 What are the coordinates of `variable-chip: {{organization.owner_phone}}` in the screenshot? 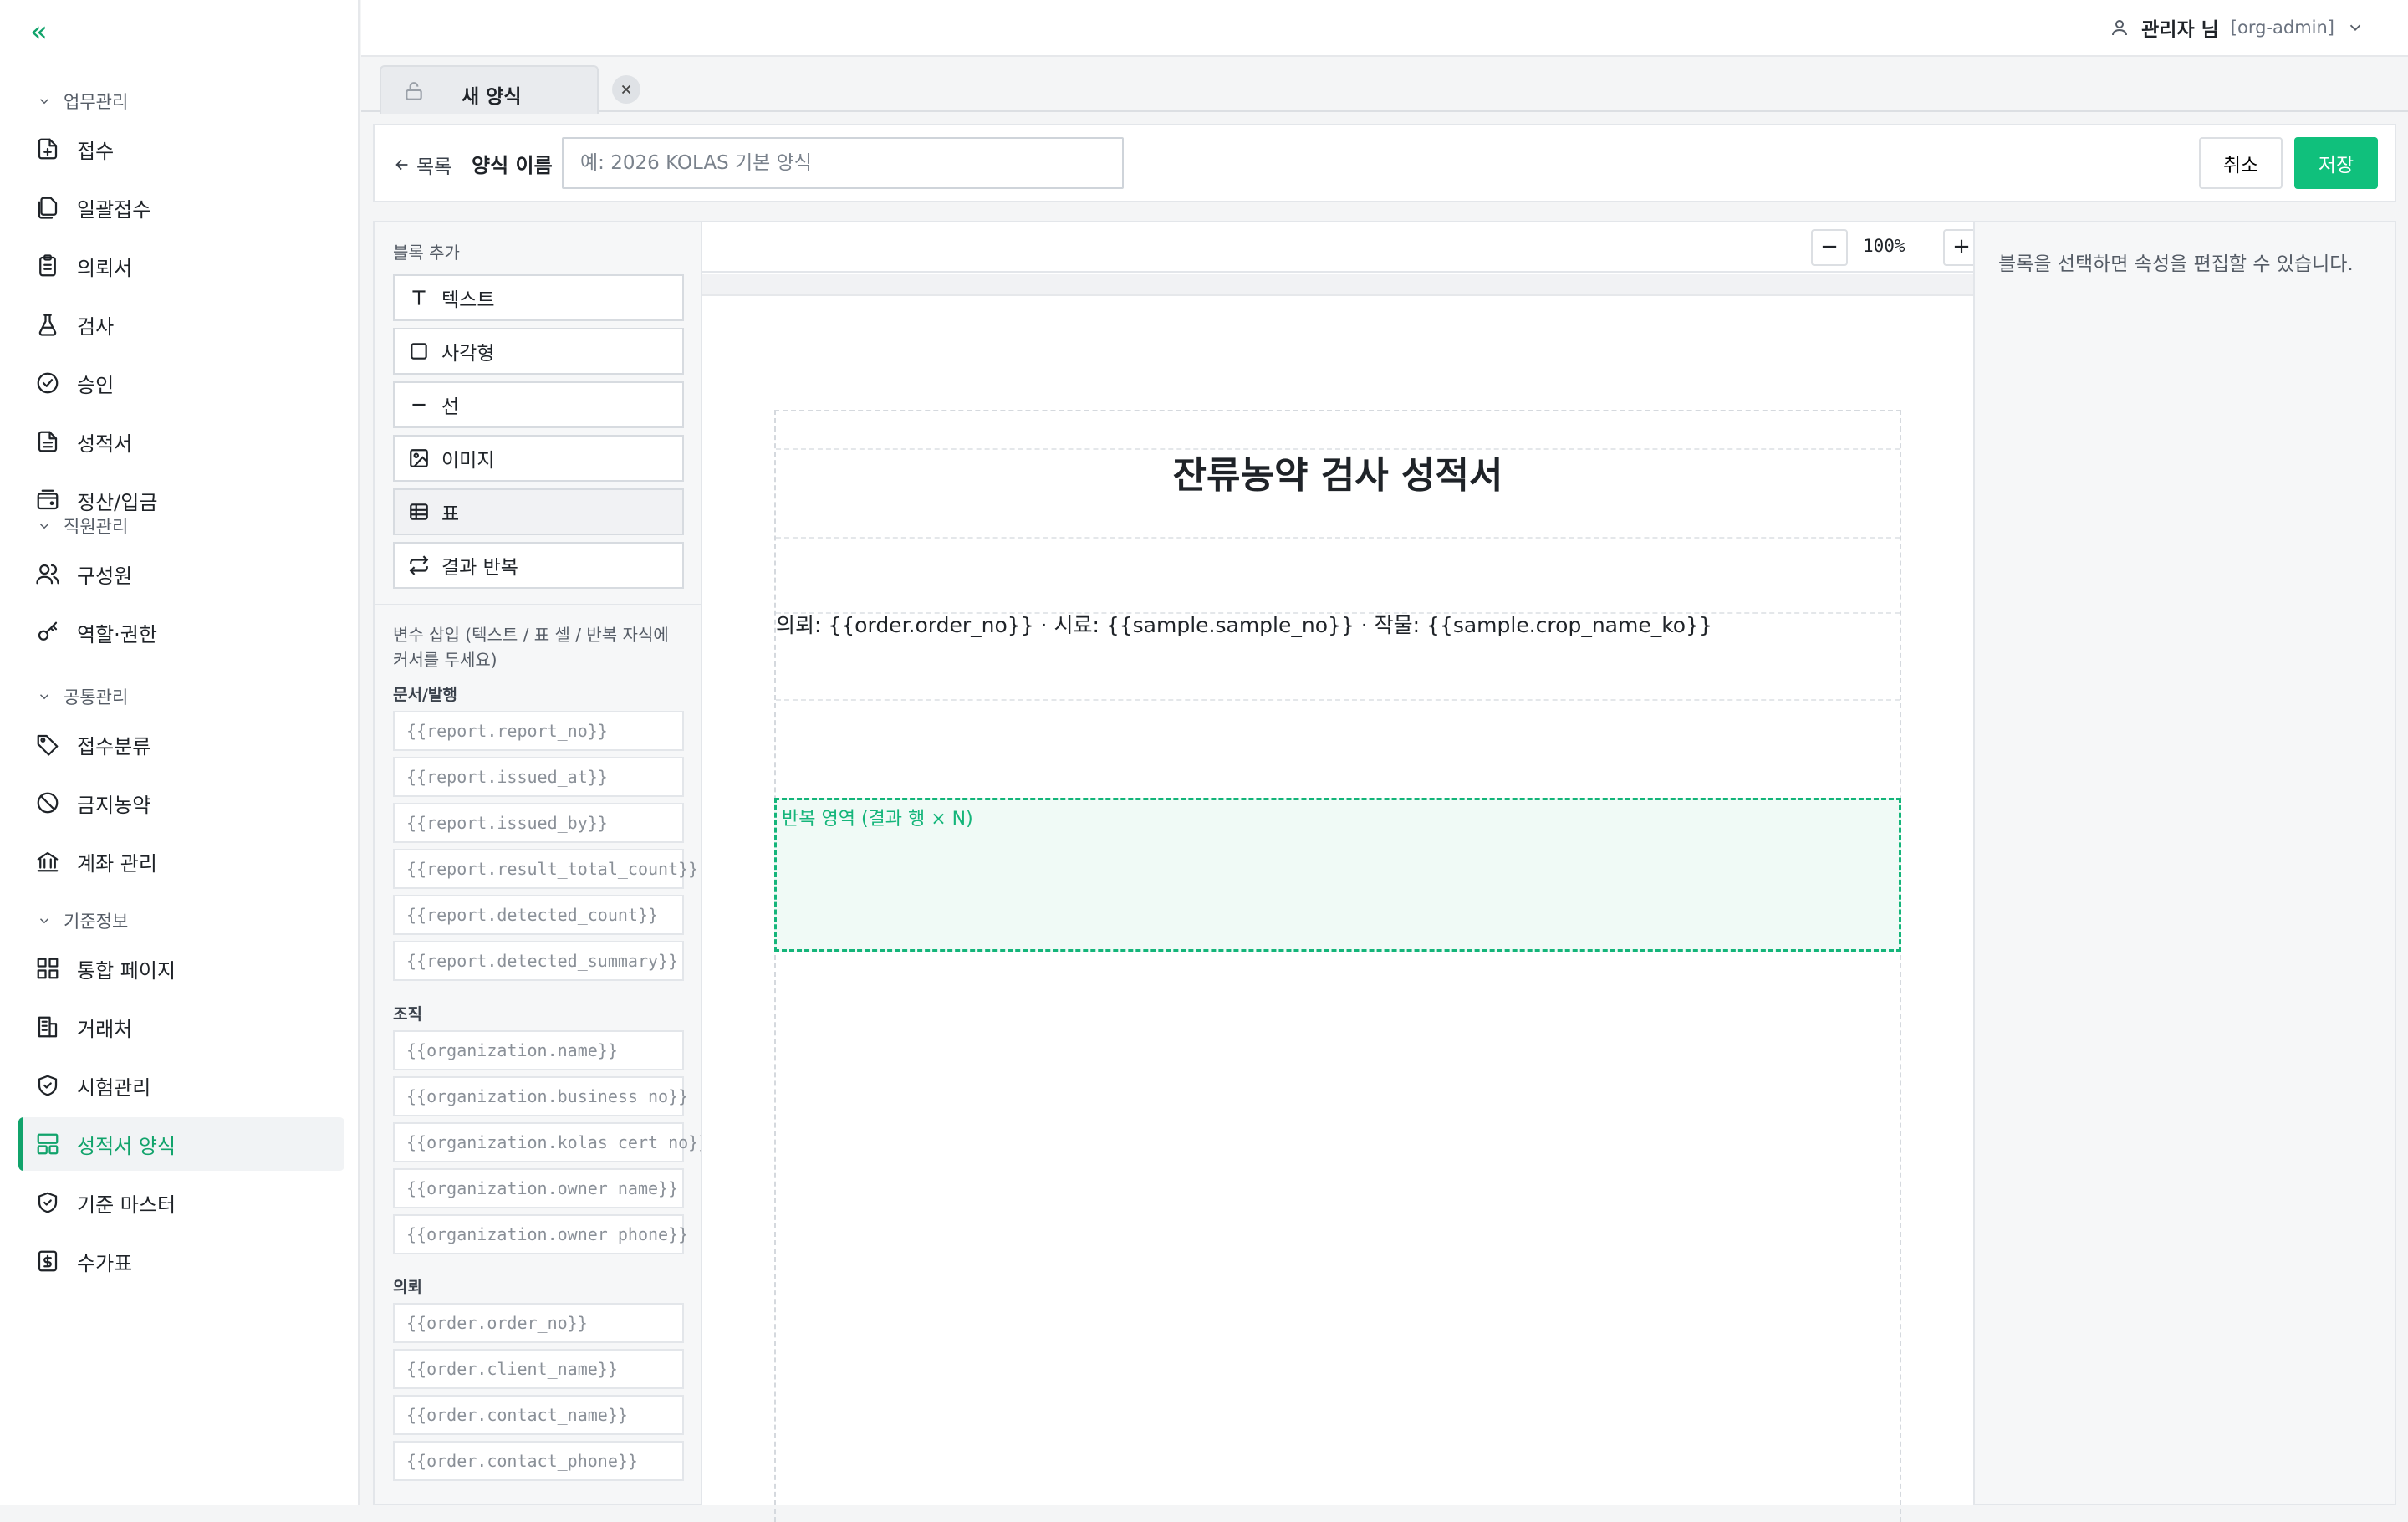 It's located at (540, 1234).